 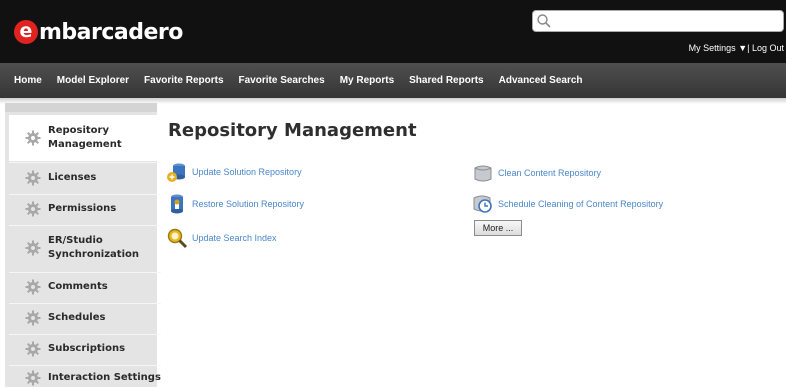 I want to click on update-solution-repository-link: Update Solution Repository, so click(x=234, y=172).